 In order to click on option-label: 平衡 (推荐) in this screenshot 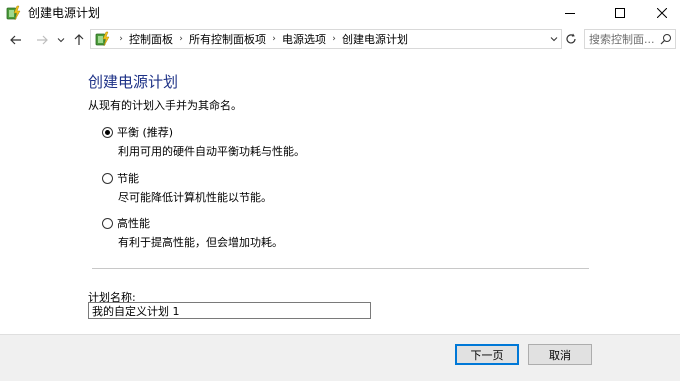, I will do `click(145, 132)`.